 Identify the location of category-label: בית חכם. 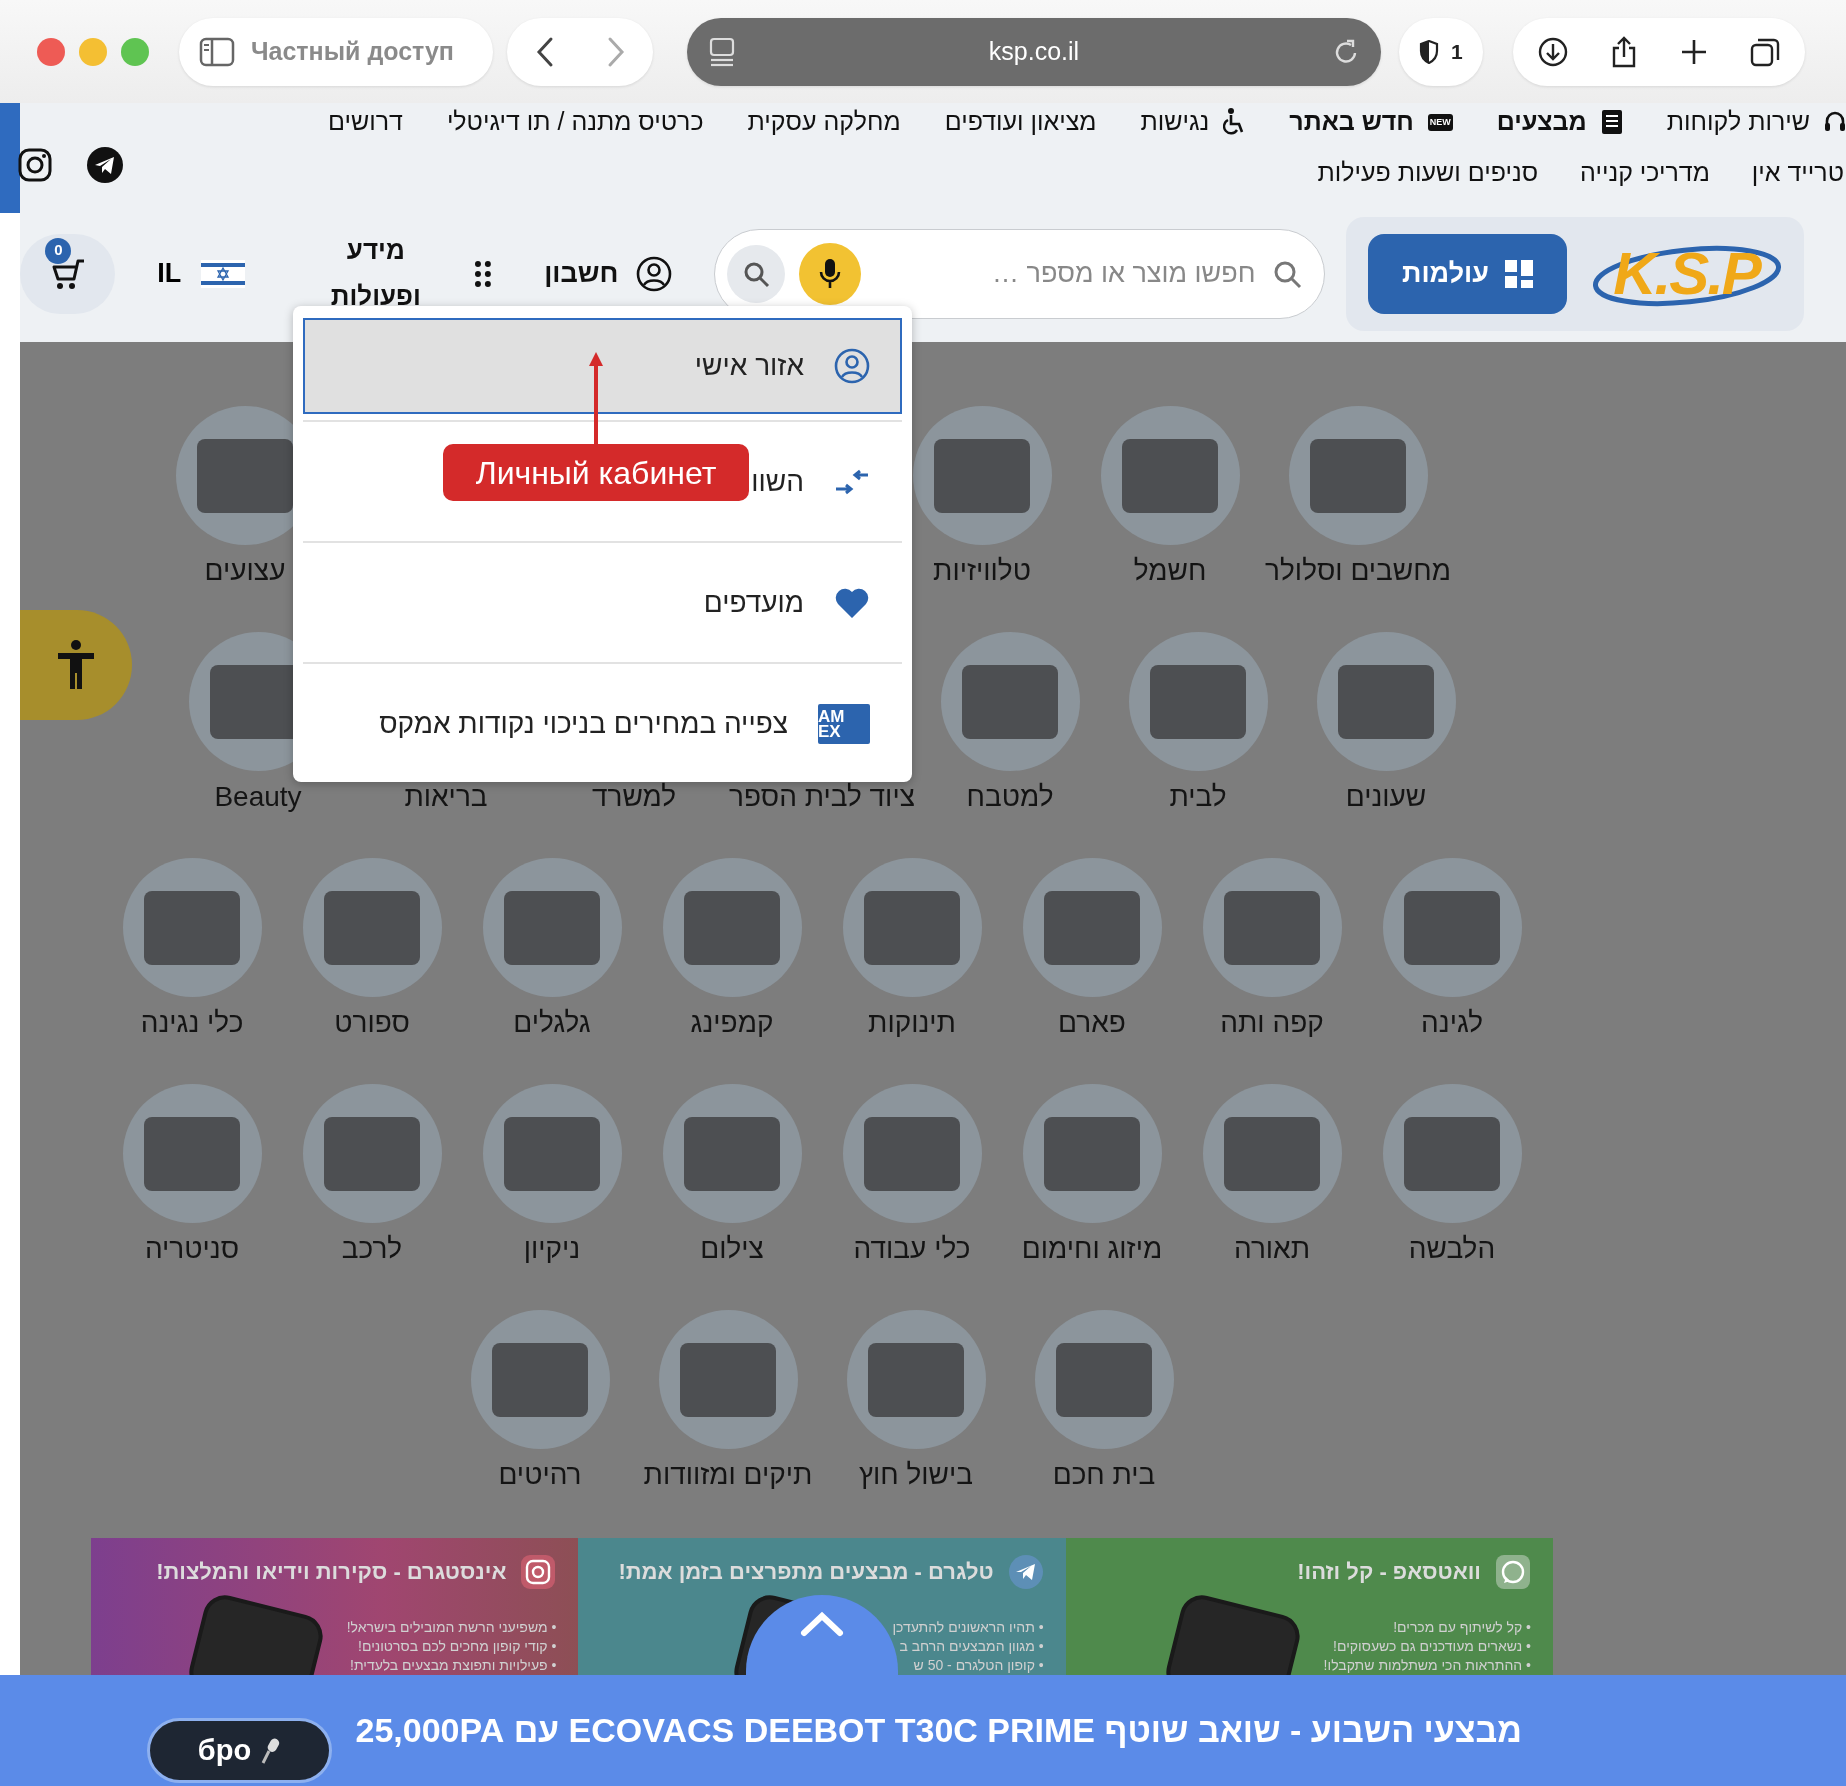
(1104, 1475).